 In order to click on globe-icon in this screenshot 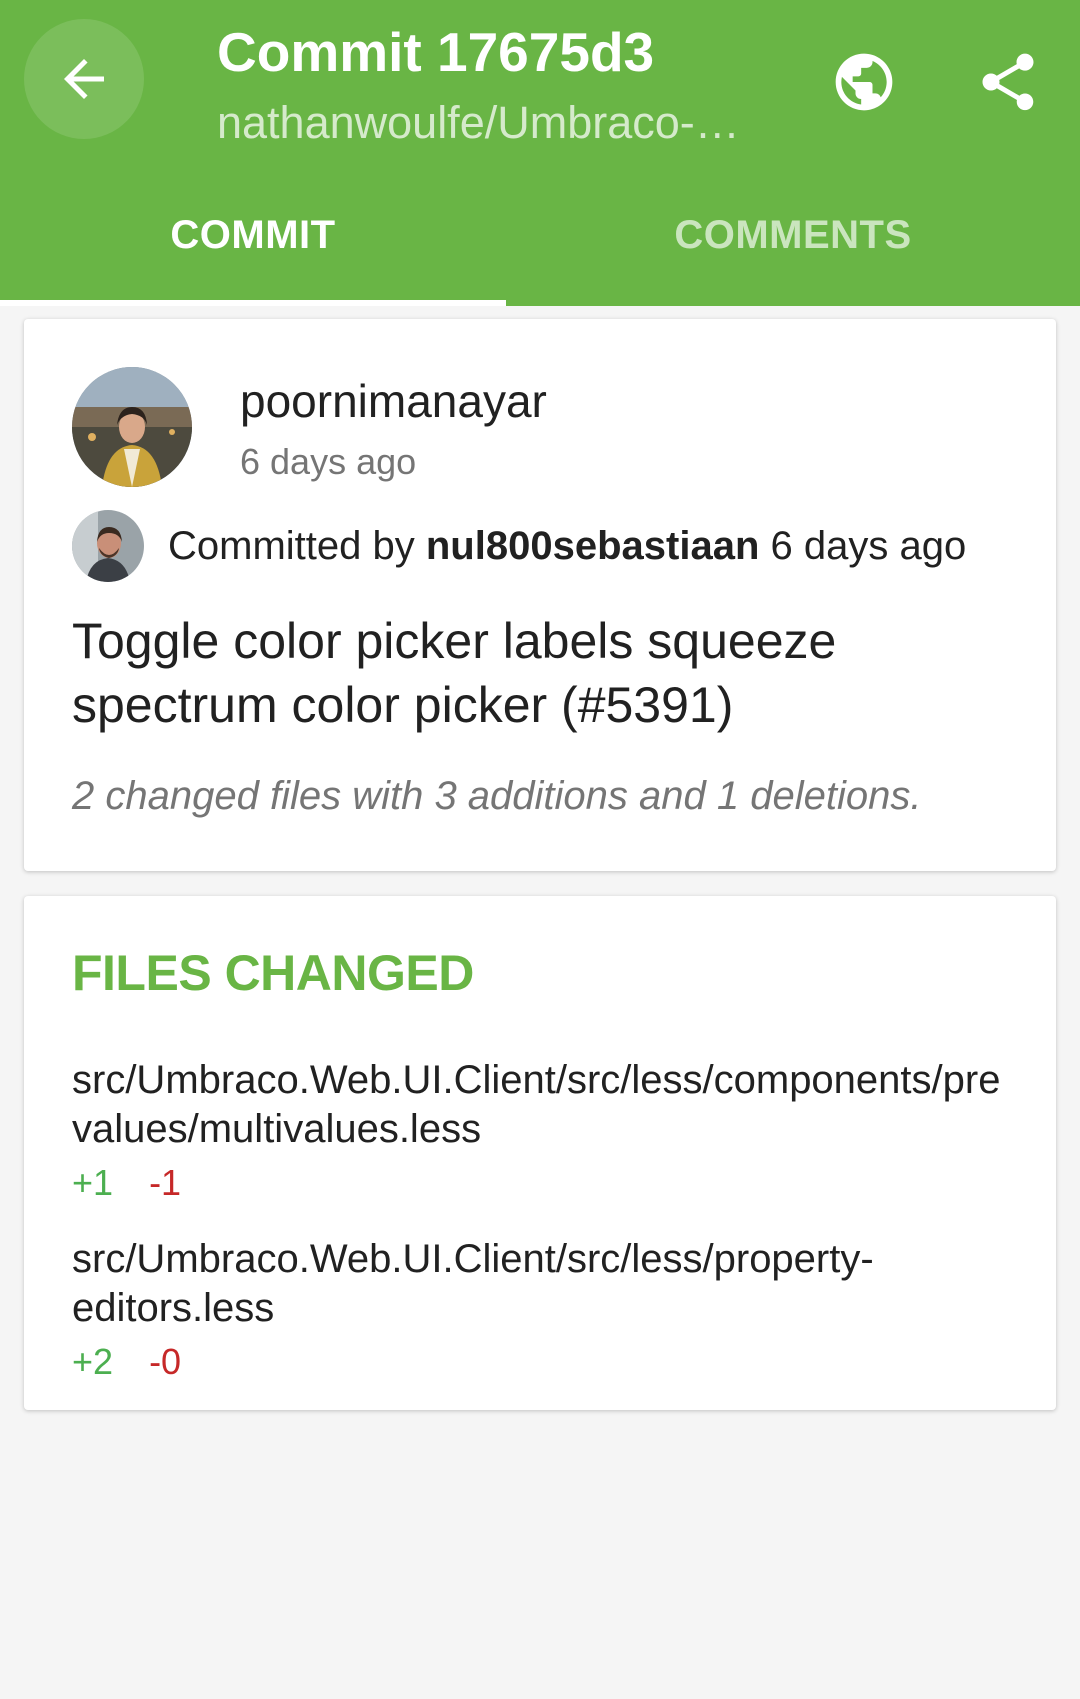, I will do `click(864, 82)`.